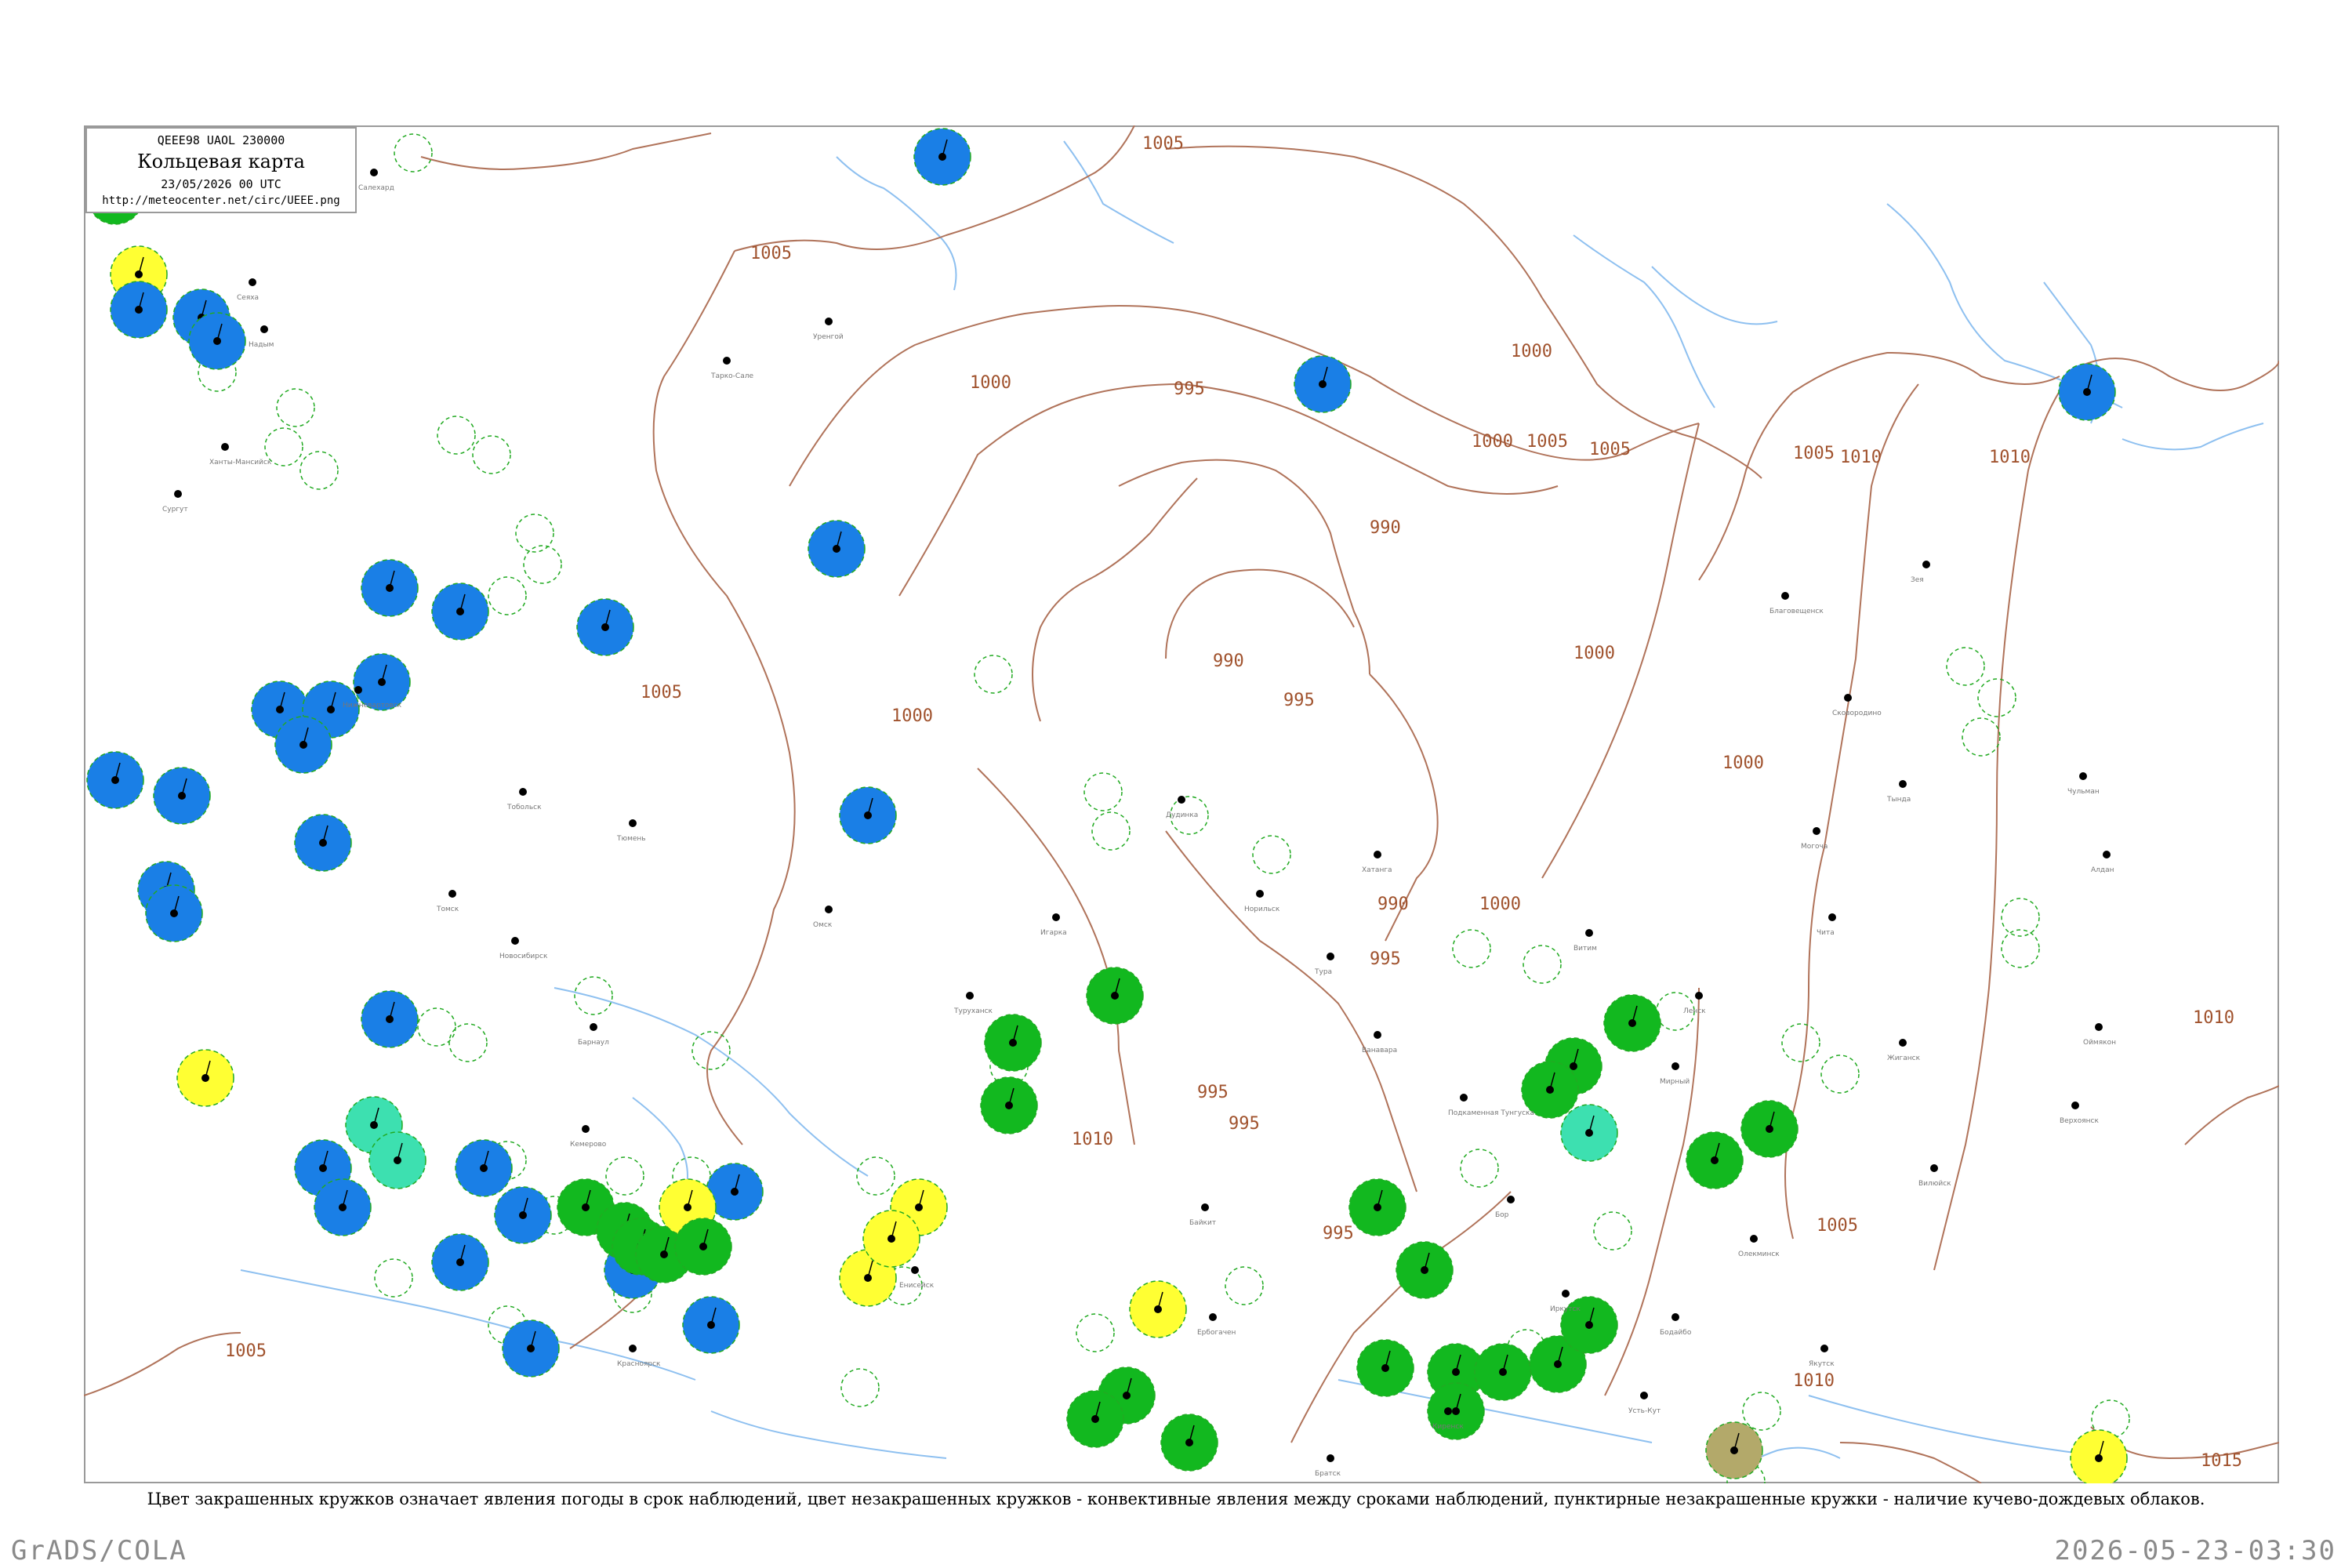 The image size is (2352, 1568). What do you see at coordinates (1676, 1333) in the screenshot?
I see `station-name: Бодайбо` at bounding box center [1676, 1333].